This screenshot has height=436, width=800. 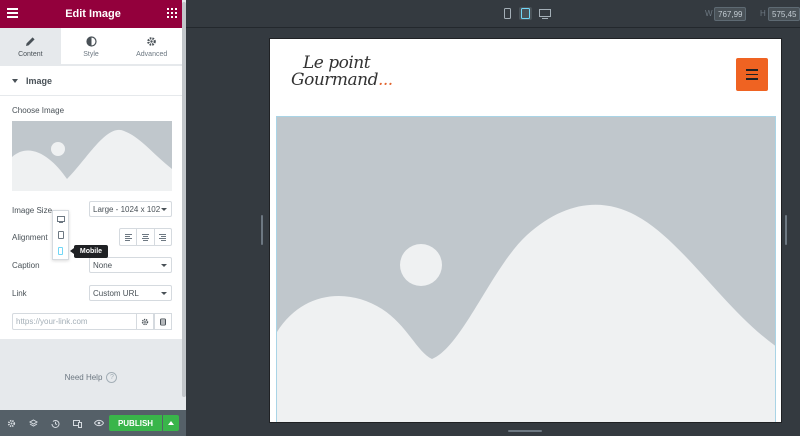 I want to click on section-toggle-image: Image, so click(x=91, y=81).